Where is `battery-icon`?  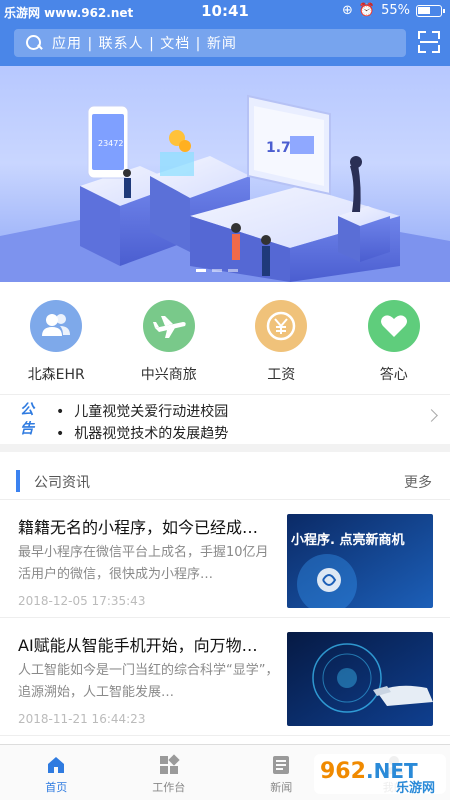 battery-icon is located at coordinates (430, 10).